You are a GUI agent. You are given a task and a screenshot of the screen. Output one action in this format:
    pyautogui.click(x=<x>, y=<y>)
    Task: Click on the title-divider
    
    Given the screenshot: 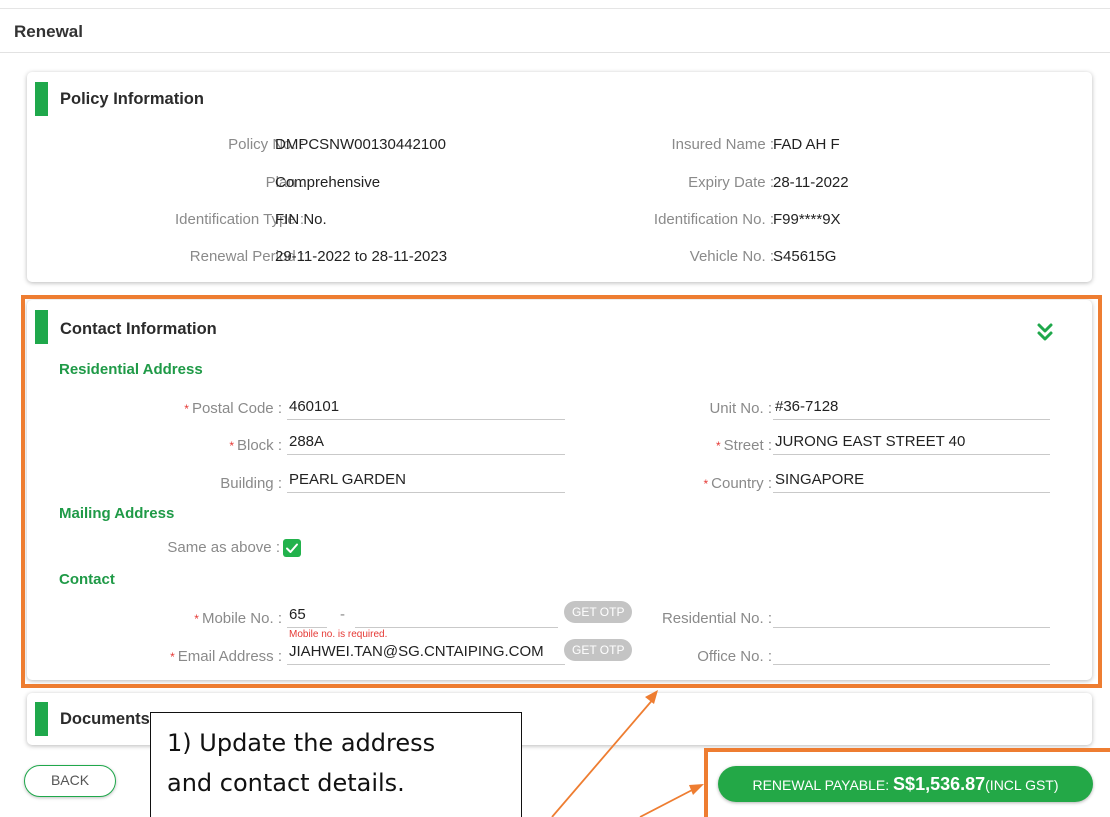 What is the action you would take?
    pyautogui.click(x=555, y=52)
    